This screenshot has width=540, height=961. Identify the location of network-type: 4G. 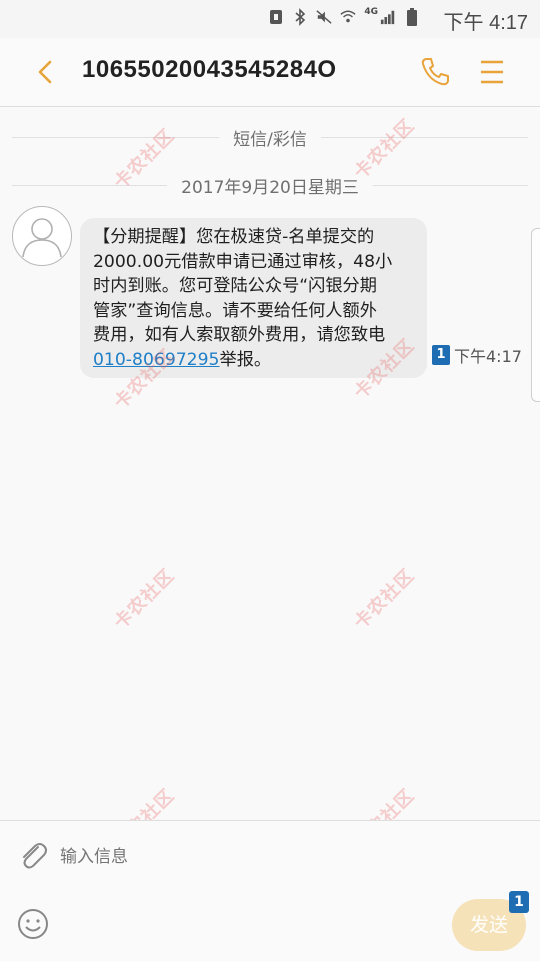
(371, 12).